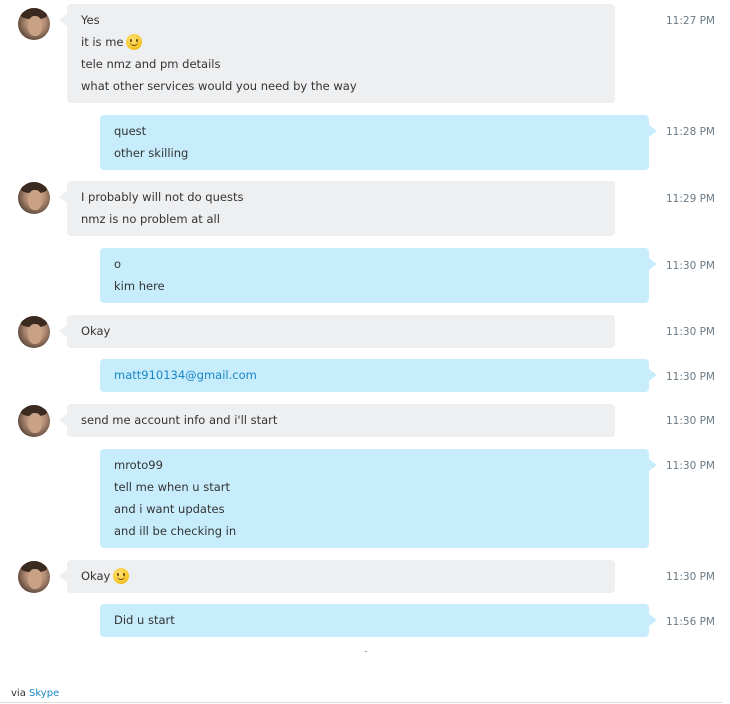 This screenshot has height=704, width=730. What do you see at coordinates (361, 702) in the screenshot?
I see `footer-divider` at bounding box center [361, 702].